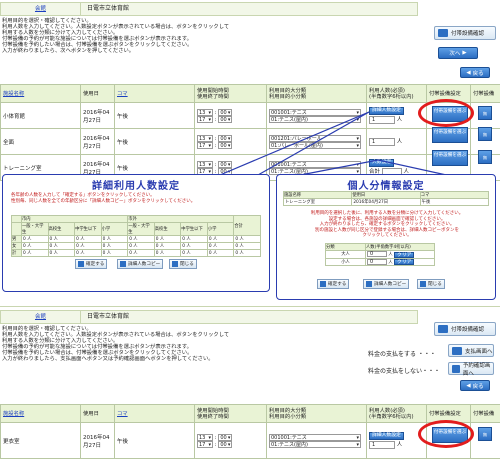 This screenshot has height=464, width=500. I want to click on people-input: 1, so click(382, 444).